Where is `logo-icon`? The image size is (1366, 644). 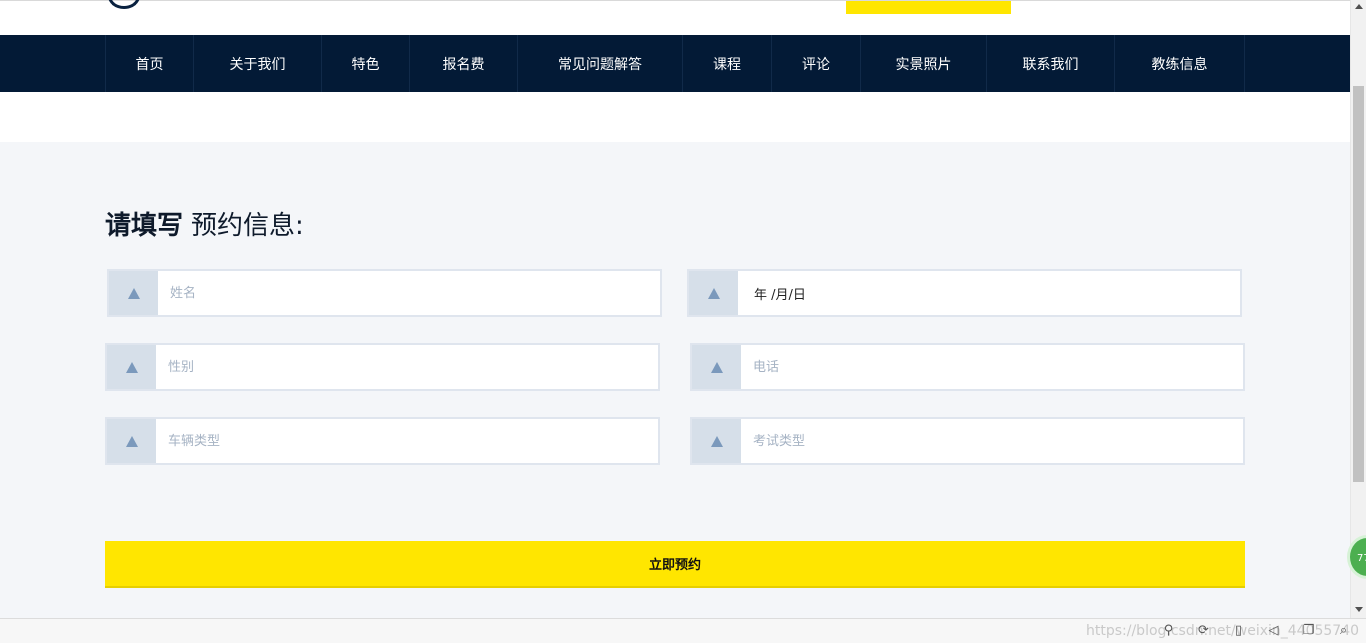 logo-icon is located at coordinates (124, 4).